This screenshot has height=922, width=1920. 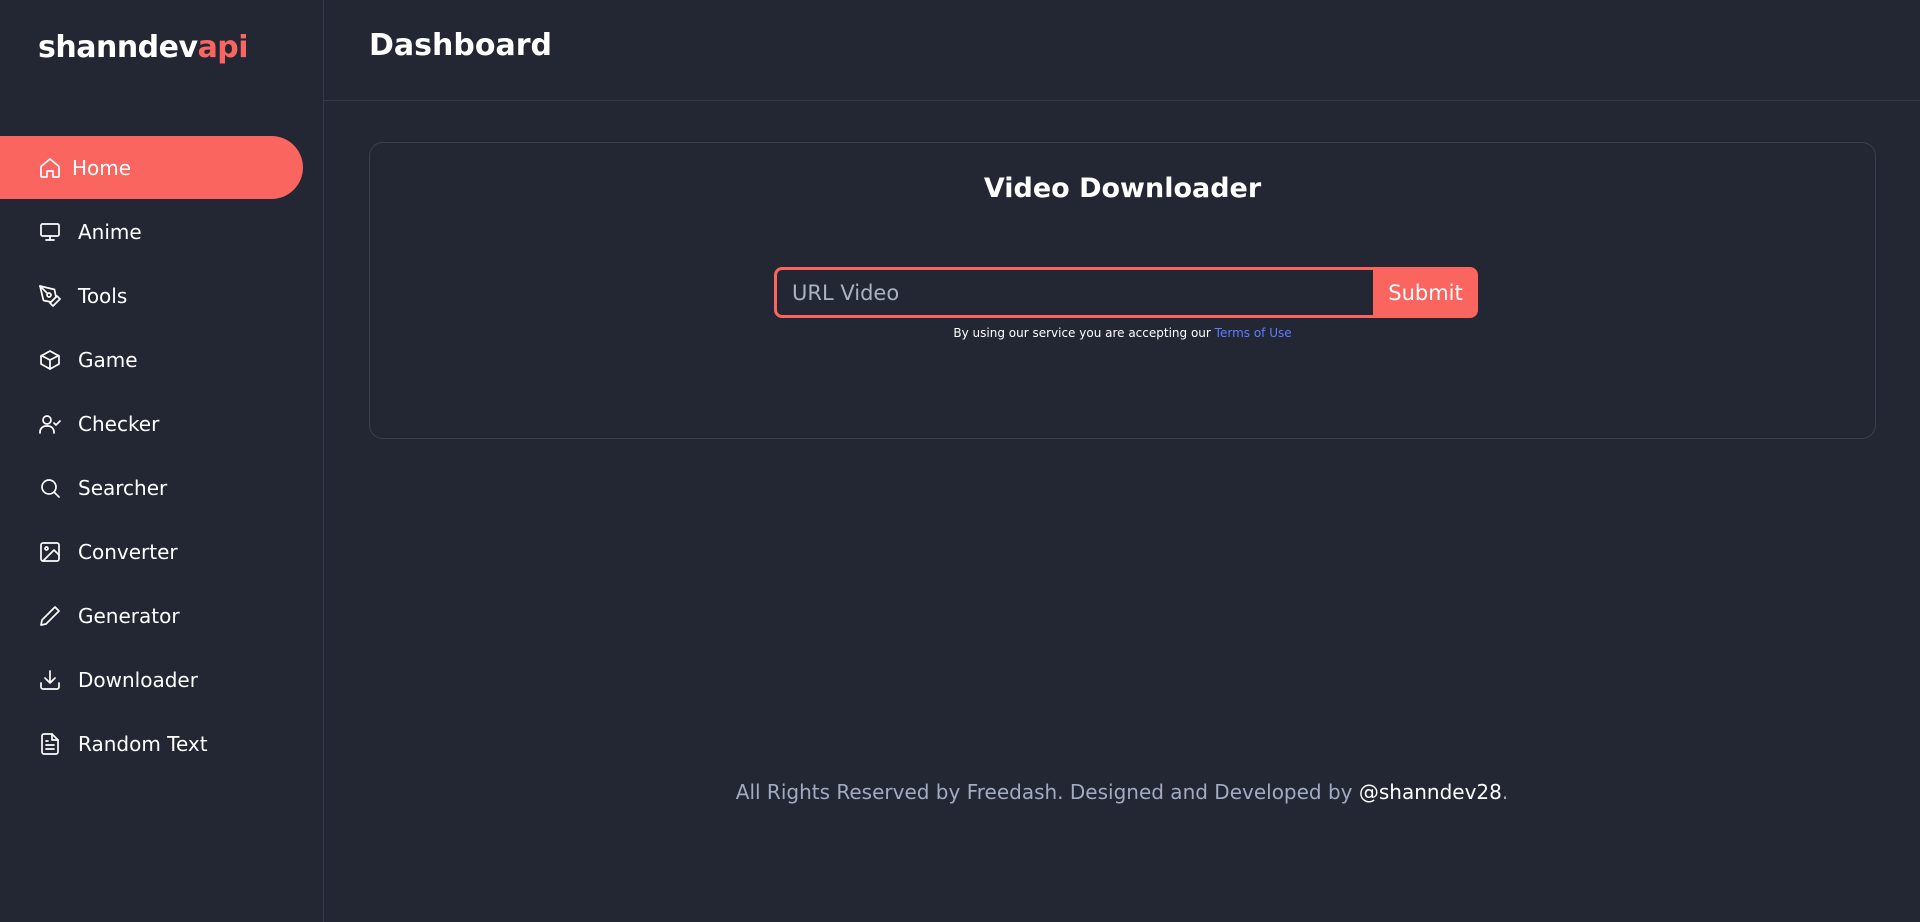 What do you see at coordinates (1122, 188) in the screenshot?
I see `card-title: Video Downloader` at bounding box center [1122, 188].